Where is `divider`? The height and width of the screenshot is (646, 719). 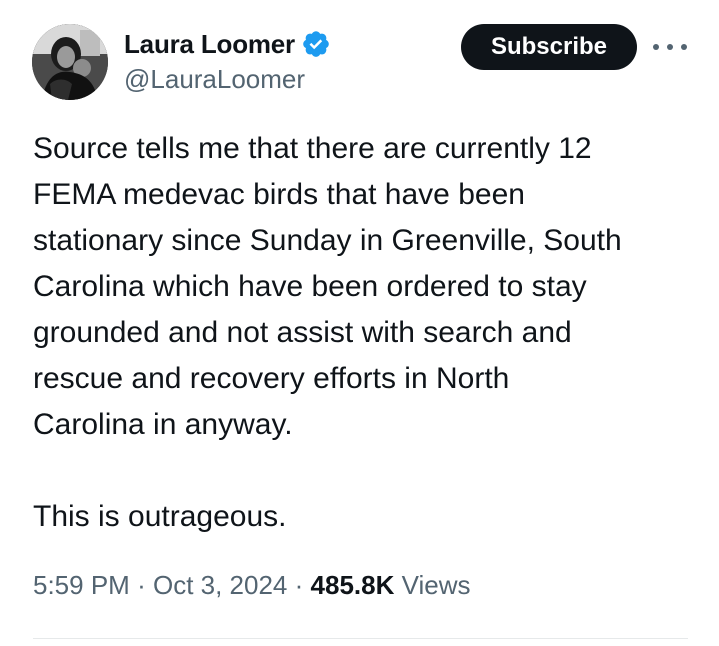 divider is located at coordinates (360, 638).